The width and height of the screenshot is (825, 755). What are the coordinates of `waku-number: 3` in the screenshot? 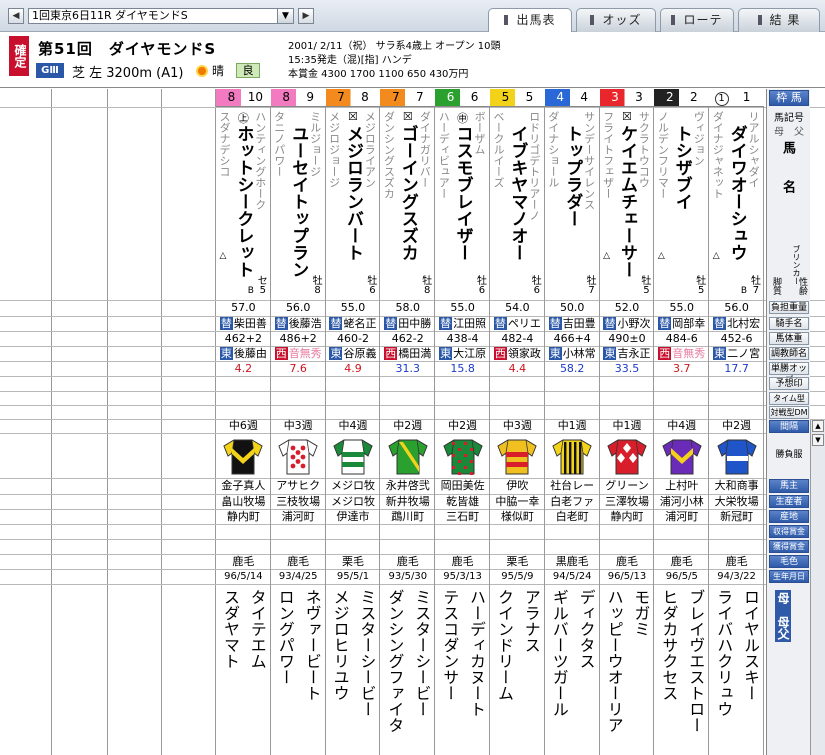 It's located at (615, 97).